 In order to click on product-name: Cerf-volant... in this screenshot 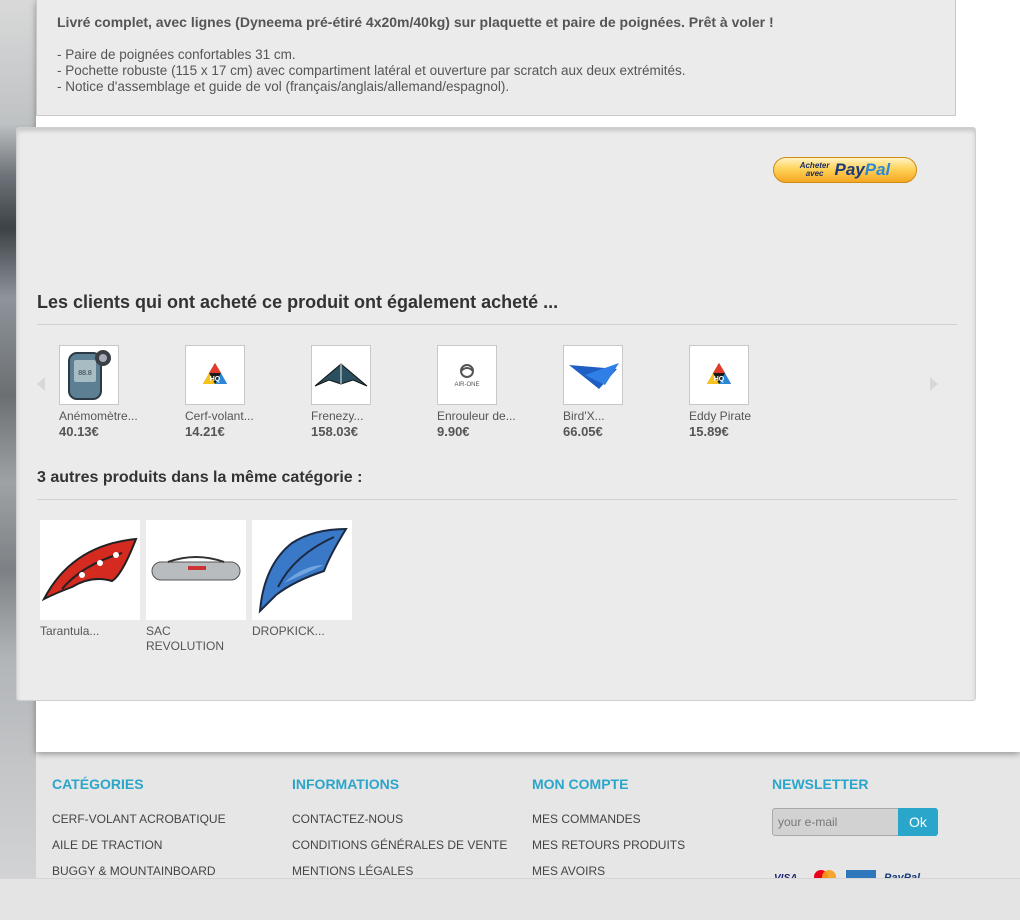, I will do `click(240, 416)`.